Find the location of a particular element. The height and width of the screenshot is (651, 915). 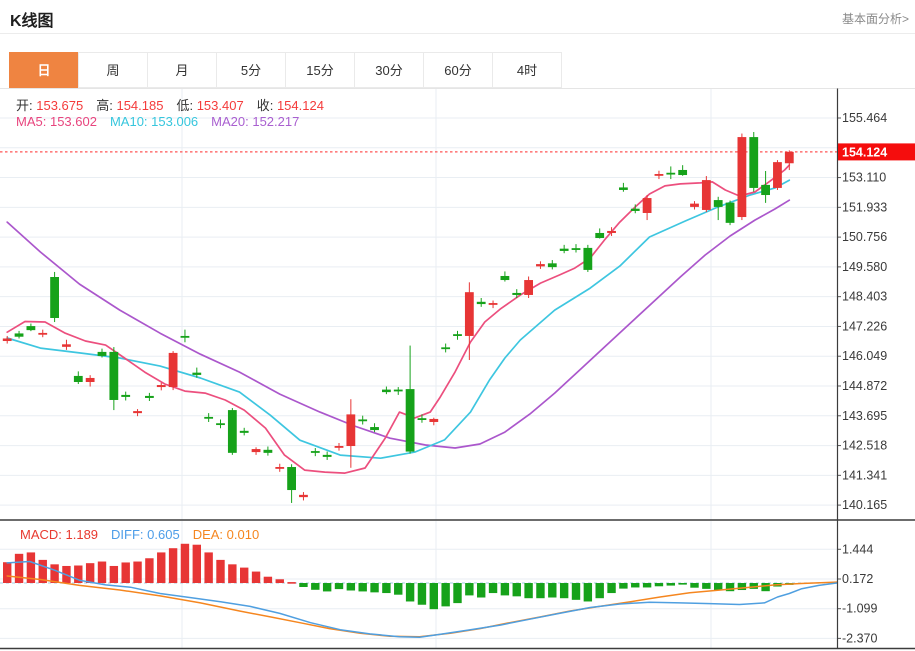

tab-interval-6: 60分 is located at coordinates (458, 70).